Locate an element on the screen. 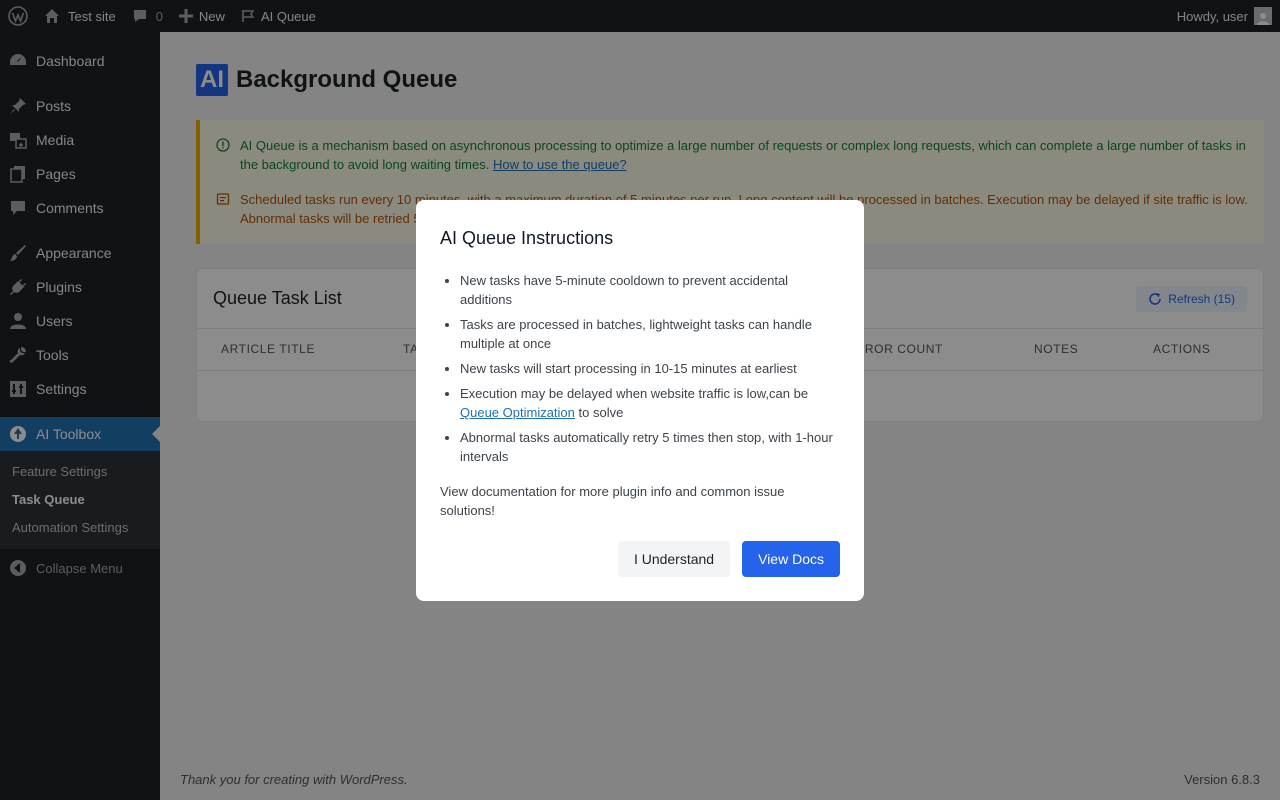 This screenshot has width=1280, height=800. understand-button: I Understand is located at coordinates (674, 559).